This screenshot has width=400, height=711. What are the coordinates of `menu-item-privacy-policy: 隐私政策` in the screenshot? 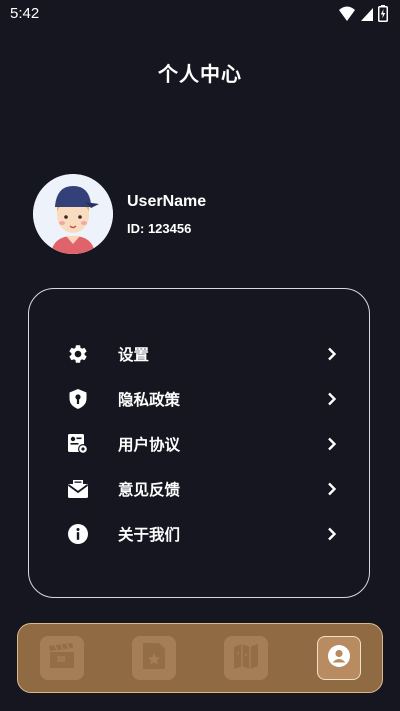 It's located at (202, 399).